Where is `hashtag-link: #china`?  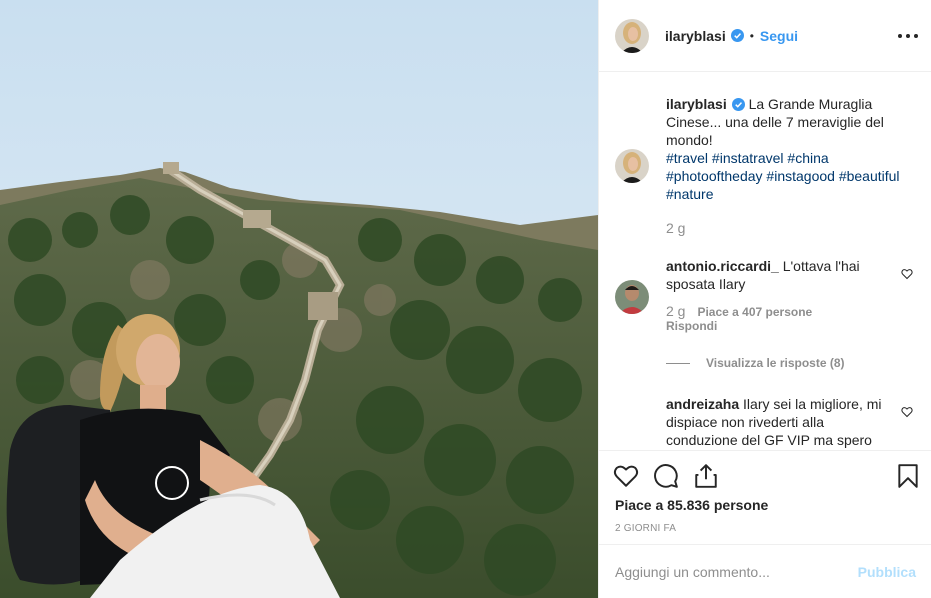 hashtag-link: #china is located at coordinates (807, 158).